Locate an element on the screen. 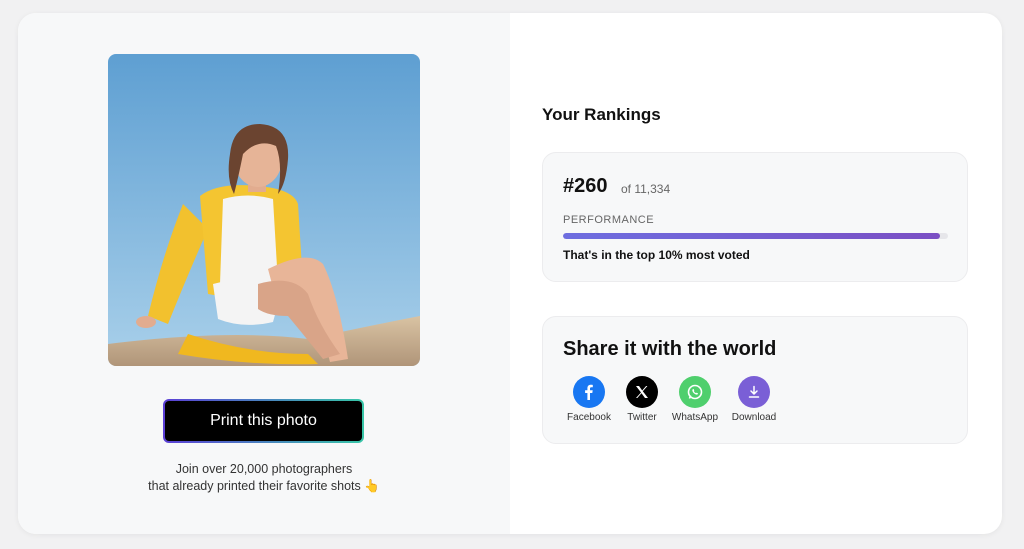 This screenshot has height=549, width=1024. download-label: Download is located at coordinates (754, 417).